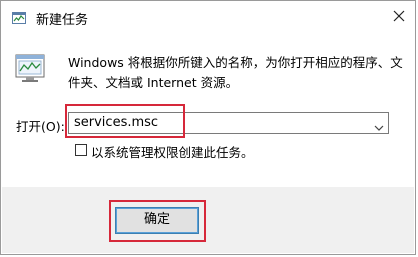 The width and height of the screenshot is (418, 257). I want to click on admin-privileges-label: 以系统管理权限创建此任务。, so click(172, 152).